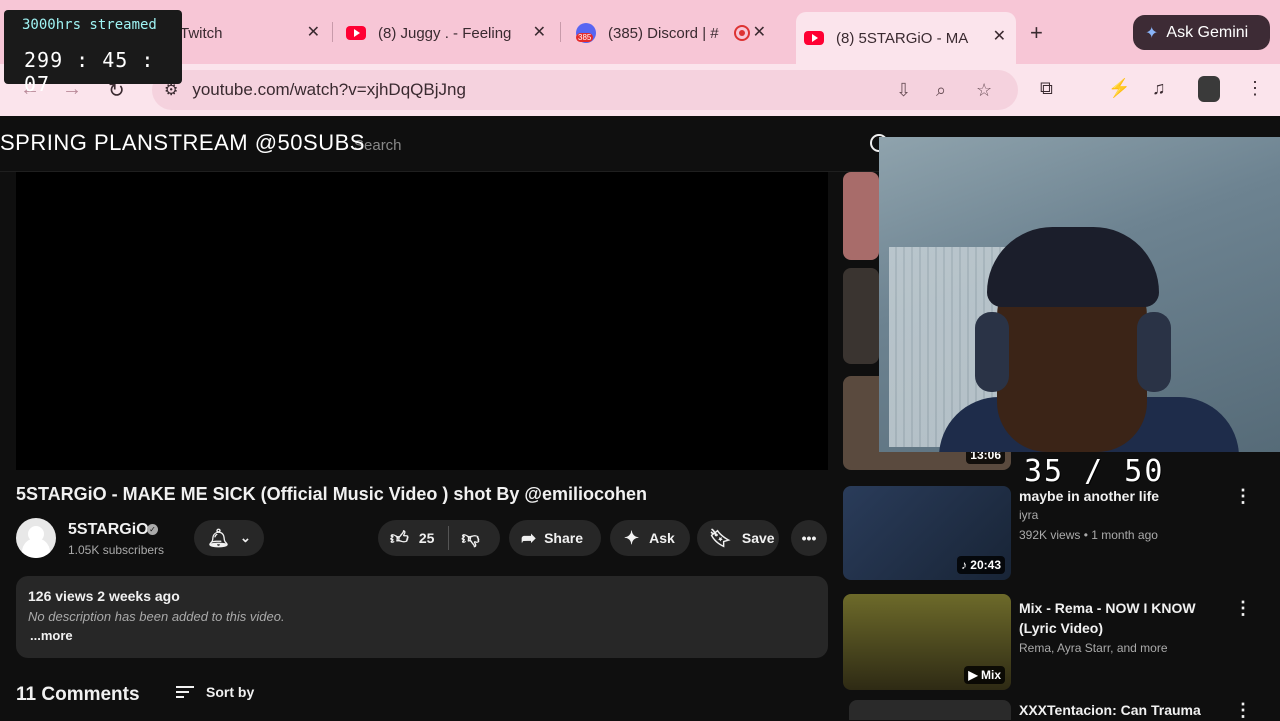 The height and width of the screenshot is (721, 1280). I want to click on stream-banner: SPRING PLANSTREAM @50SUBS, so click(182, 142).